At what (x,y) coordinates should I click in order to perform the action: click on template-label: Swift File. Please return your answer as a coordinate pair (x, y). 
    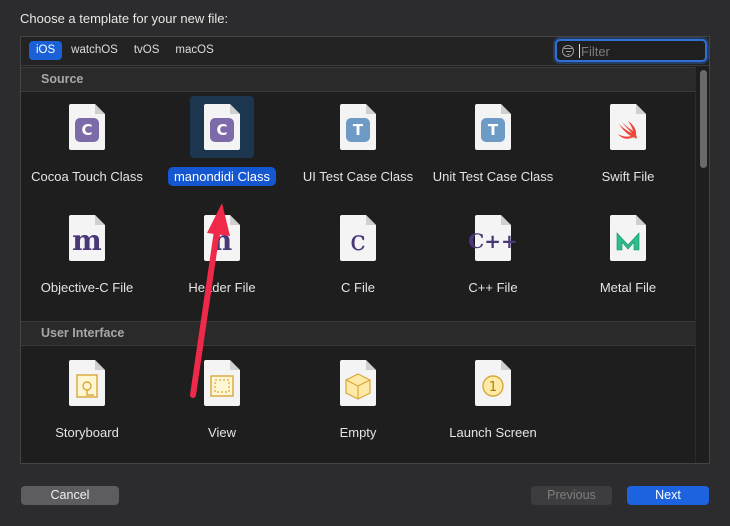
    Looking at the image, I should click on (628, 176).